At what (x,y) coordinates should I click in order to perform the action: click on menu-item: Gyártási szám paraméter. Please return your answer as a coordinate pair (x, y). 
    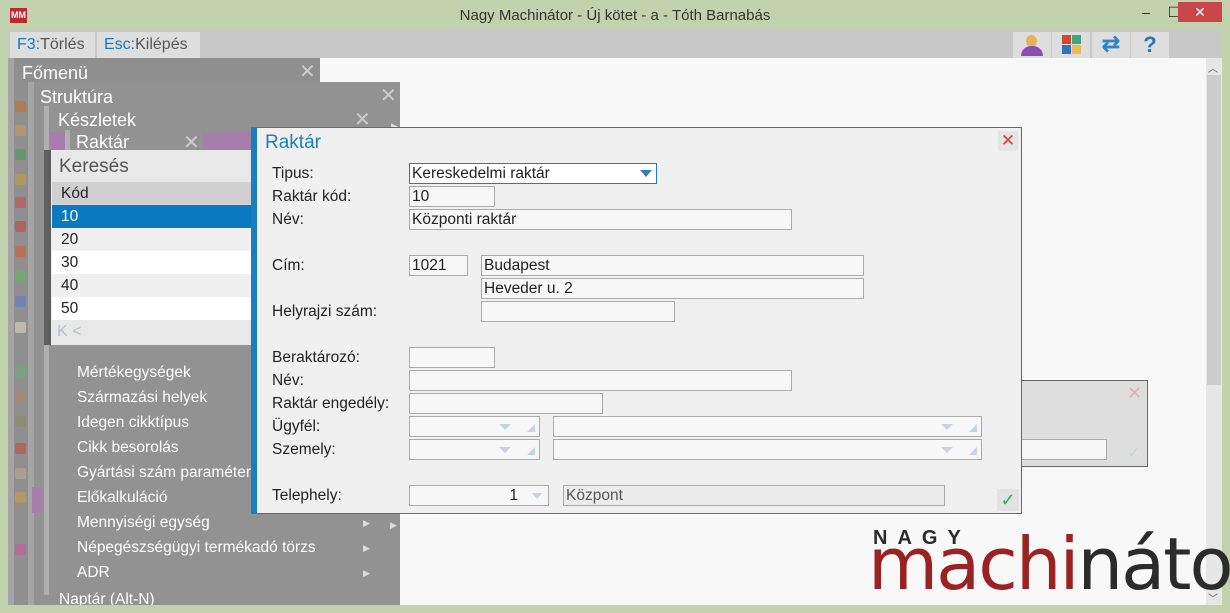
    Looking at the image, I should click on (164, 473).